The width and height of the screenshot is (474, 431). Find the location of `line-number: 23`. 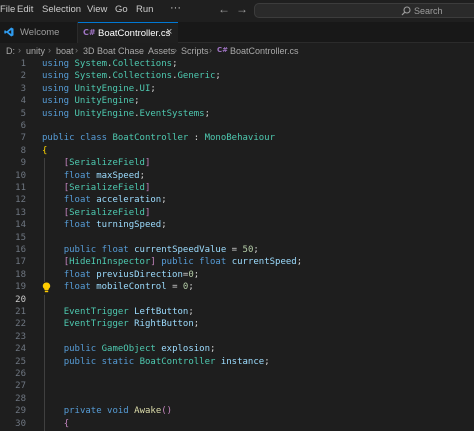

line-number: 23 is located at coordinates (20, 336).